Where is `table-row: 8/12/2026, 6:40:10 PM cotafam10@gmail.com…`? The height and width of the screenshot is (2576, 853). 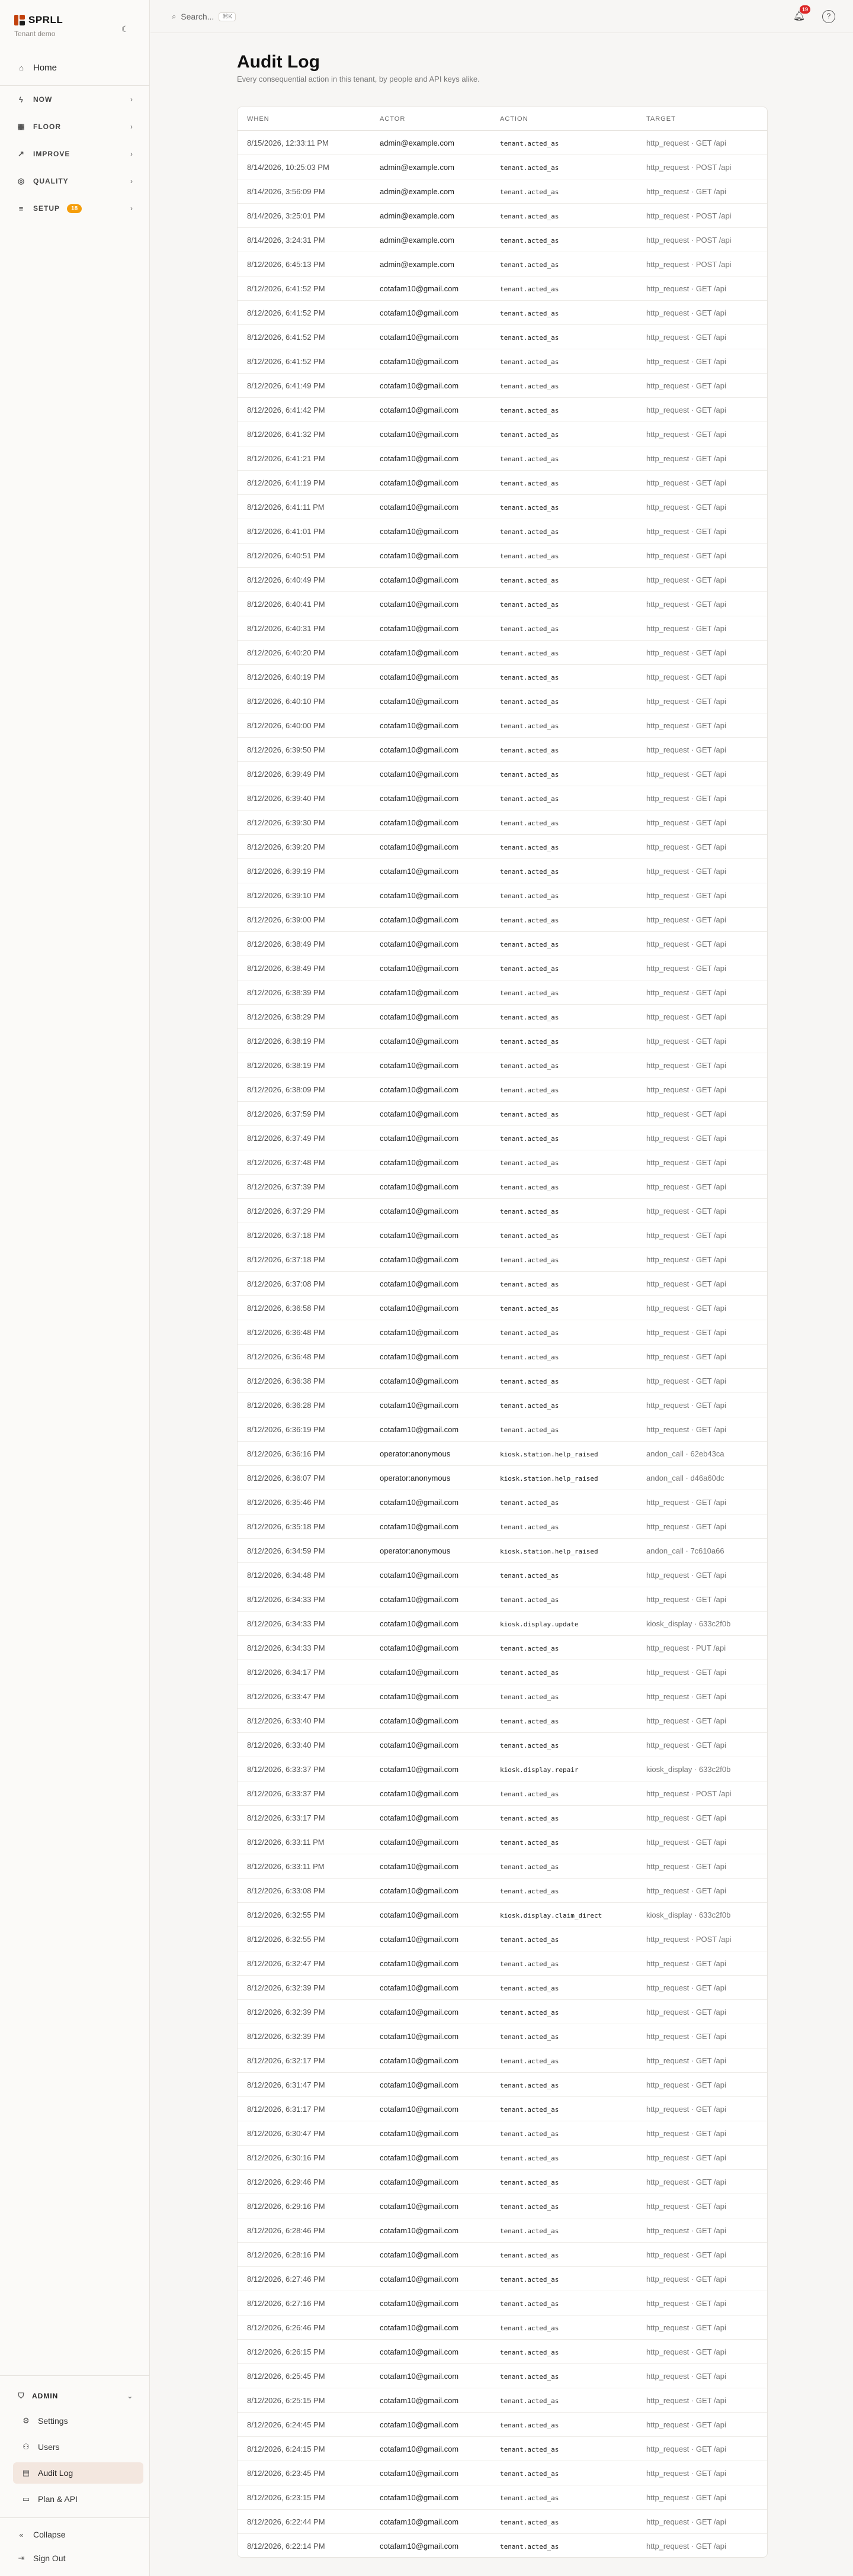
table-row: 8/12/2026, 6:40:10 PM cotafam10@gmail.com… is located at coordinates (502, 701).